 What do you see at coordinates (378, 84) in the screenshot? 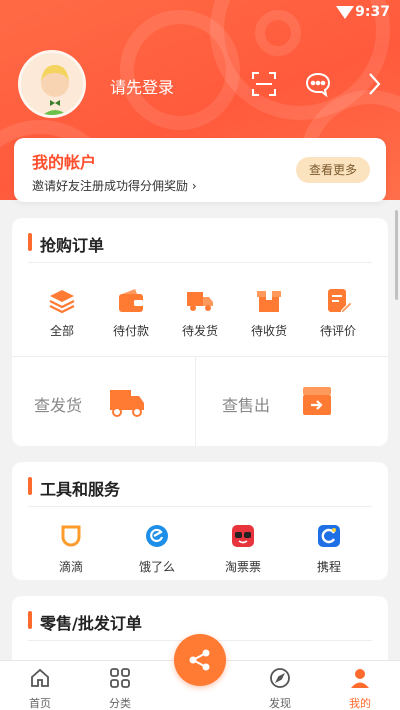
I see `chevron-right-icon` at bounding box center [378, 84].